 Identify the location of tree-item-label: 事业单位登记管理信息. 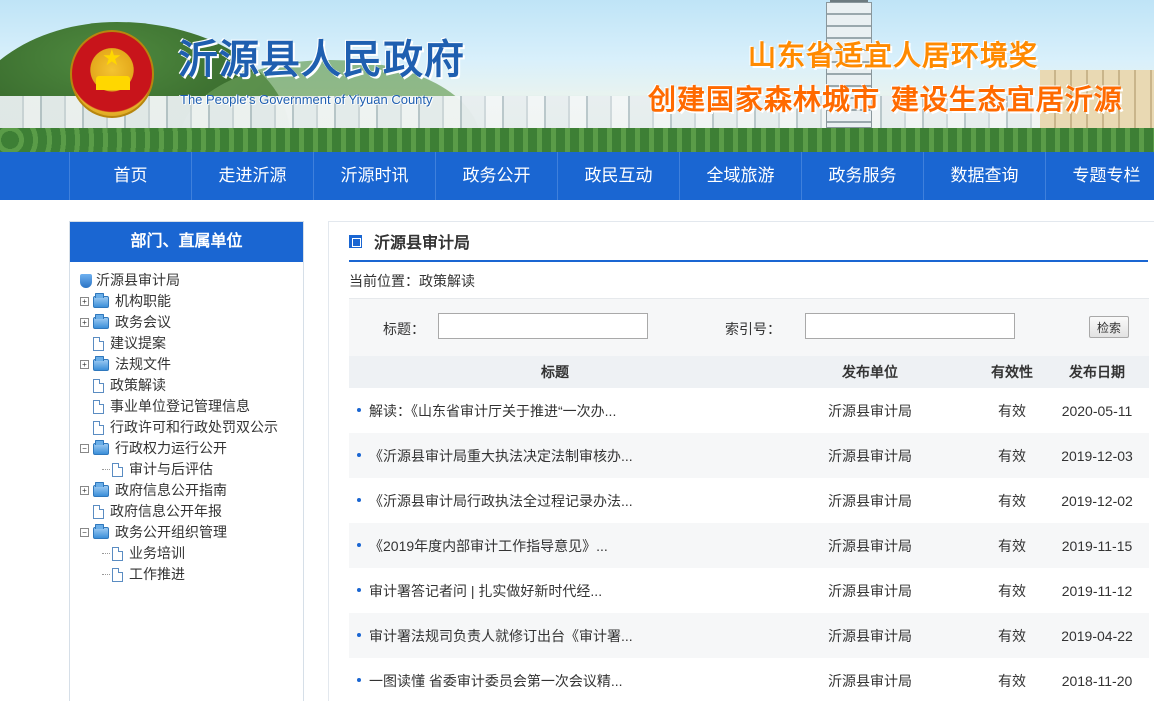
(180, 406).